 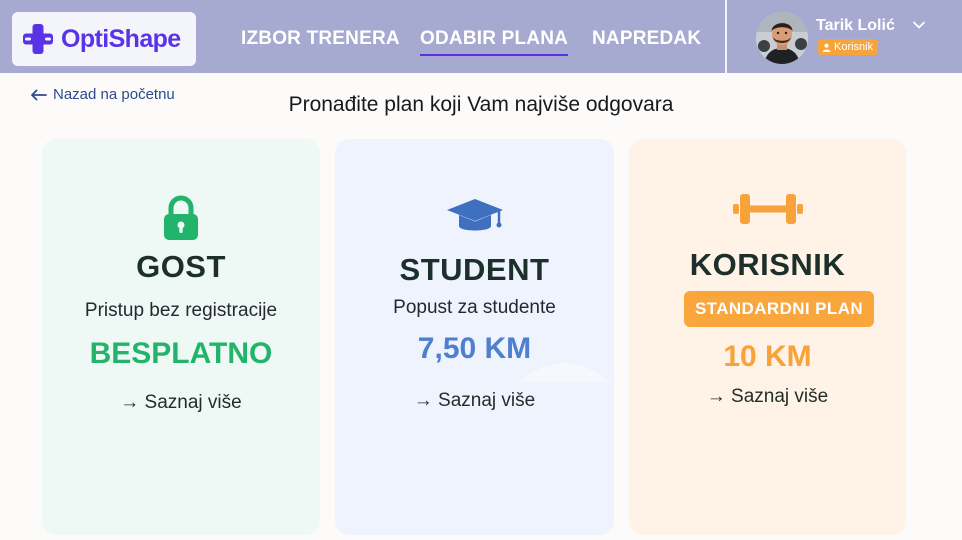 What do you see at coordinates (494, 42) in the screenshot?
I see `nav-odabir-plana: ODABIR PLANA` at bounding box center [494, 42].